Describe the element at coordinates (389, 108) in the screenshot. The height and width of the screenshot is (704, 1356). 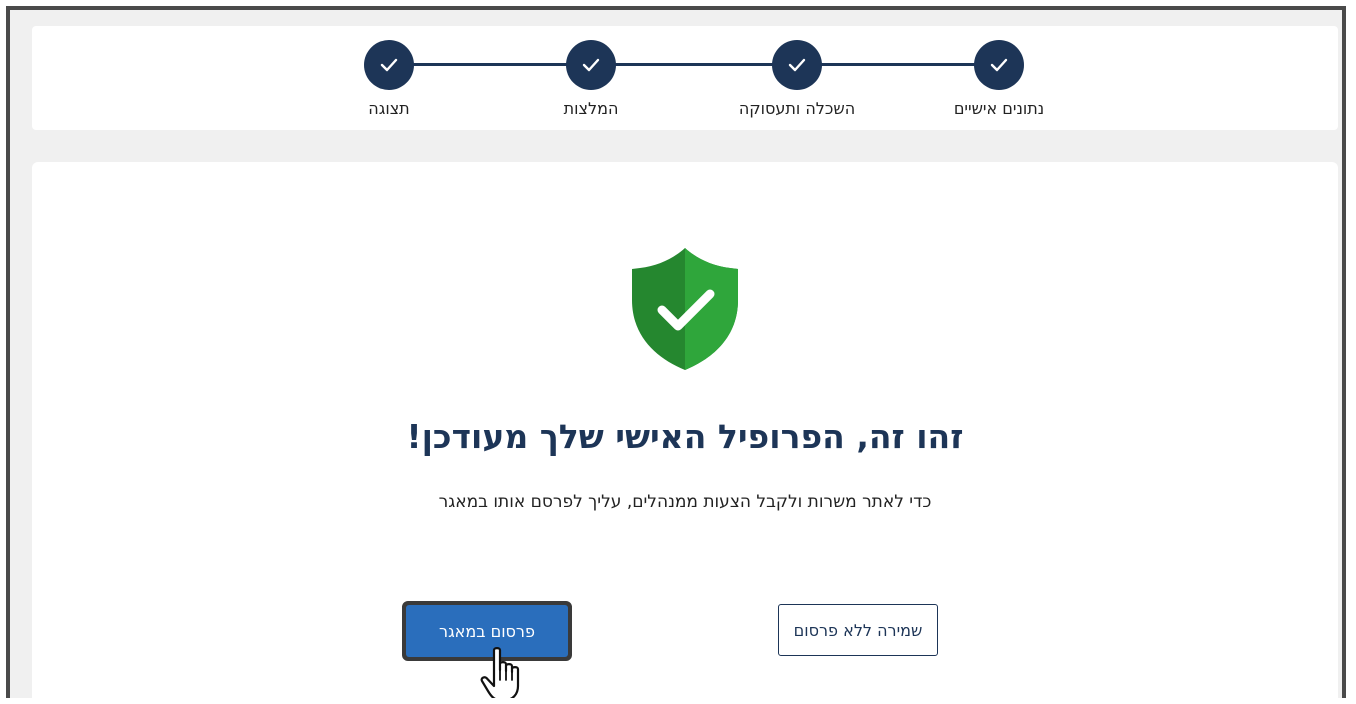
I see `step-label: תצוגה` at that location.